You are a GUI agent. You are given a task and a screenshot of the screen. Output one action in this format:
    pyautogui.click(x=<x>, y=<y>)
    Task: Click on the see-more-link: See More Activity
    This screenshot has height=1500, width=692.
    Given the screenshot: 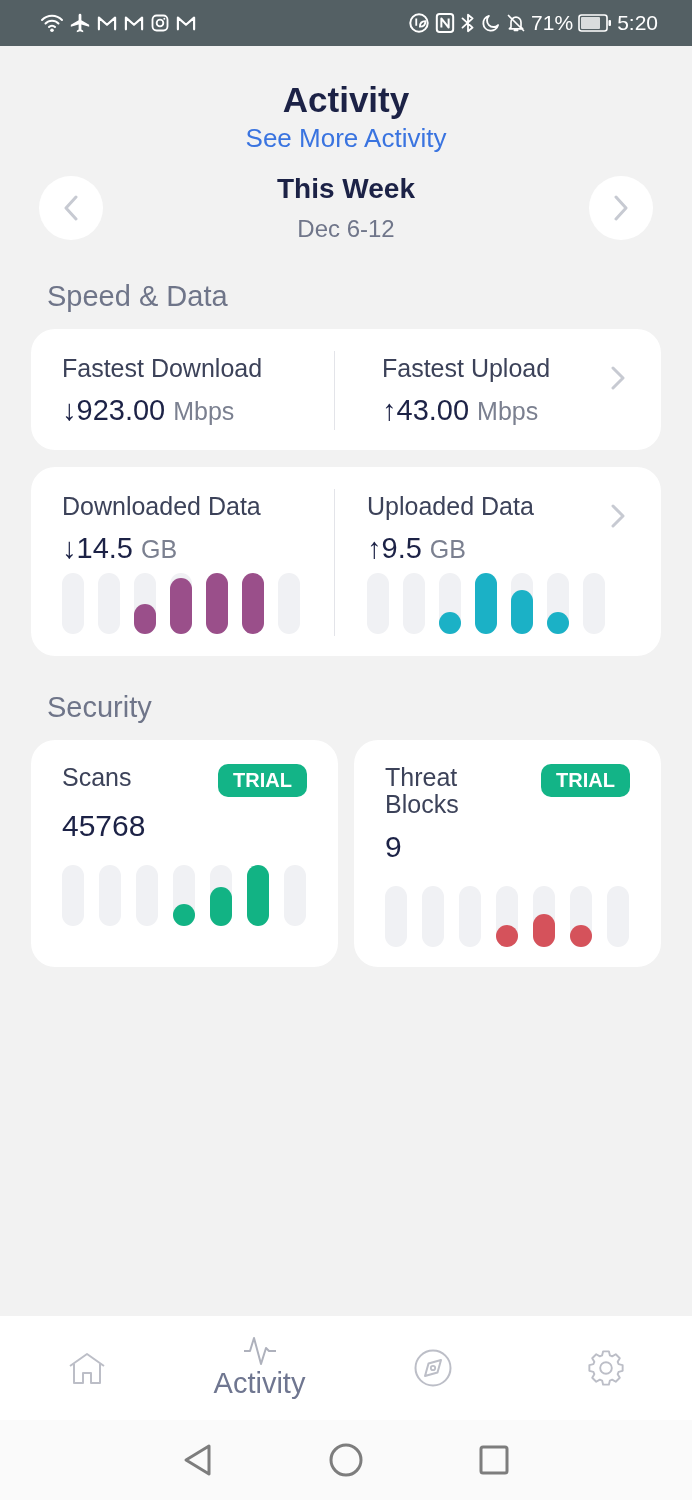 What is the action you would take?
    pyautogui.click(x=346, y=138)
    